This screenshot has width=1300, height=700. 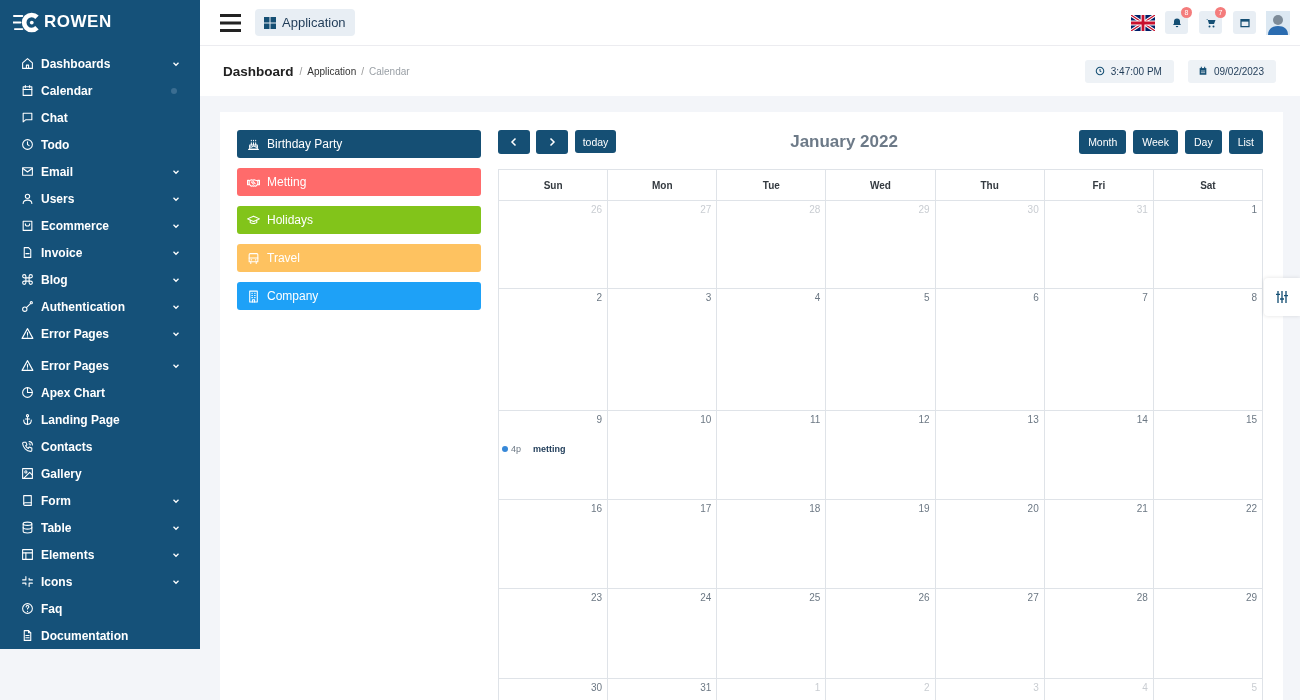 What do you see at coordinates (270, 22) in the screenshot?
I see `grid-icon` at bounding box center [270, 22].